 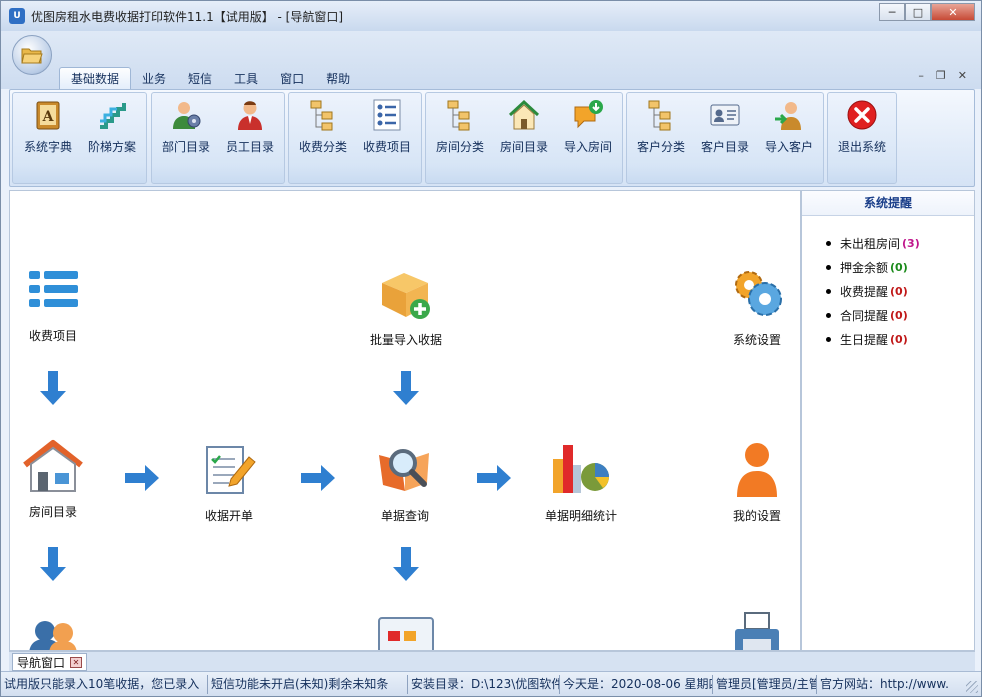 I want to click on import-room-button: 导入房间, so click(x=588, y=127).